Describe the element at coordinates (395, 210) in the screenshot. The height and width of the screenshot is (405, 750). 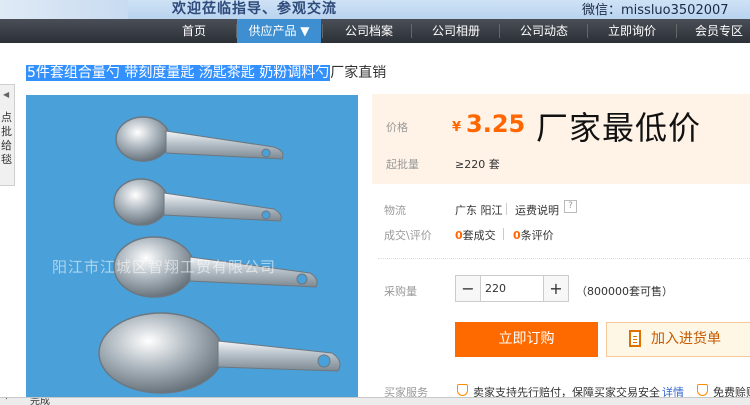
I see `logistics-label: 物流` at that location.